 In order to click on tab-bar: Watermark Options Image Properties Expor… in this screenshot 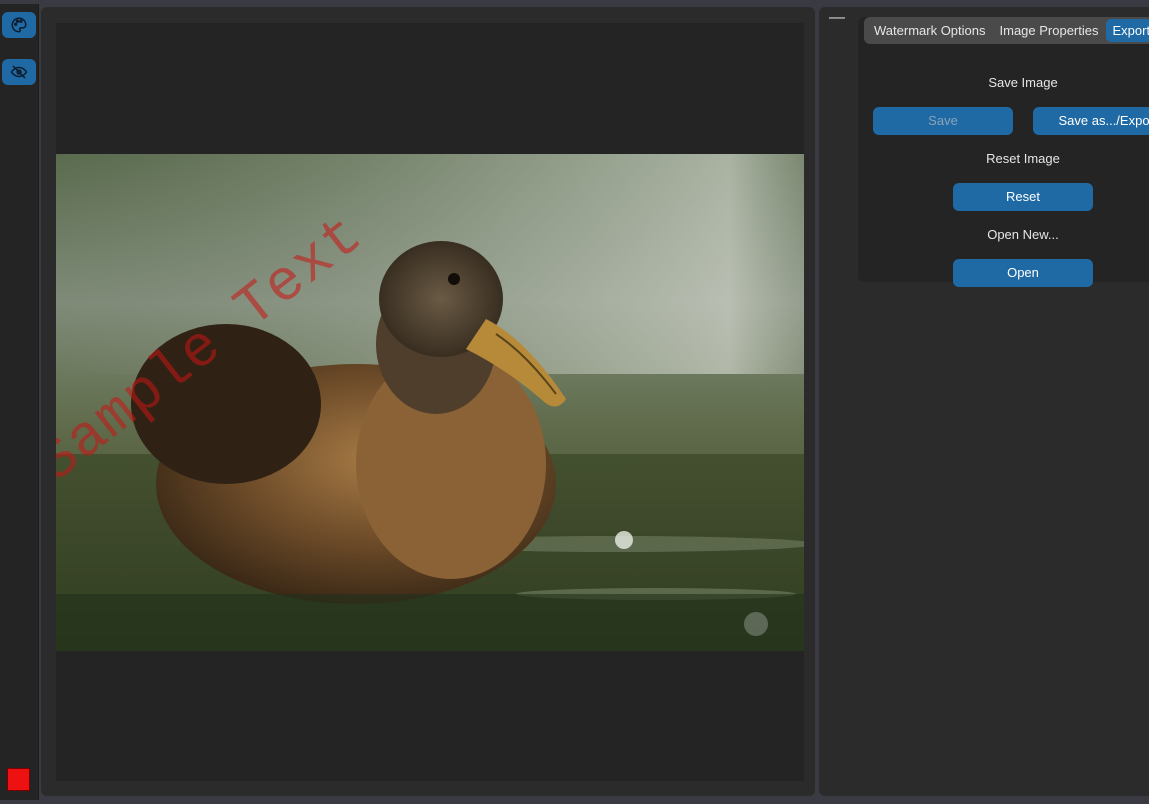, I will do `click(1006, 30)`.